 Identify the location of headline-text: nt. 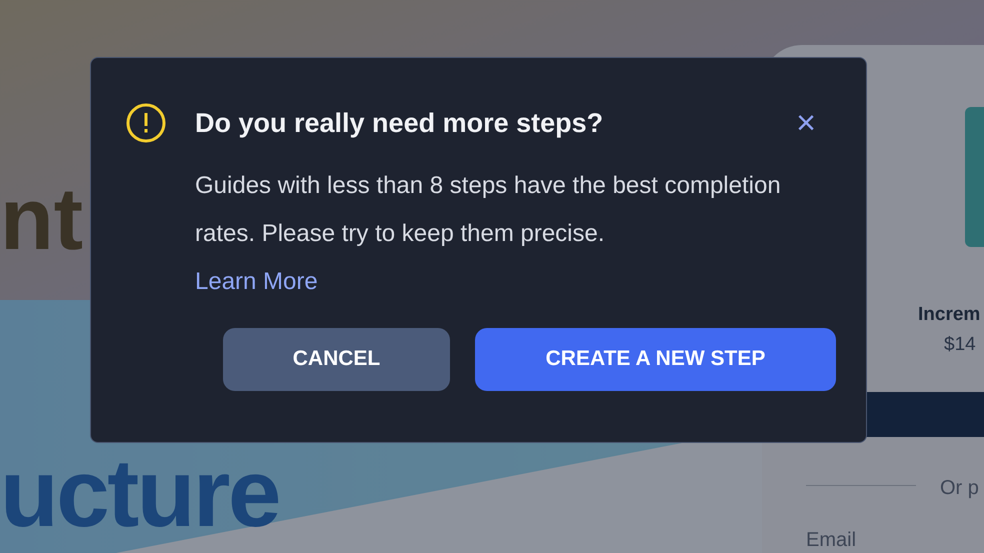
(42, 219).